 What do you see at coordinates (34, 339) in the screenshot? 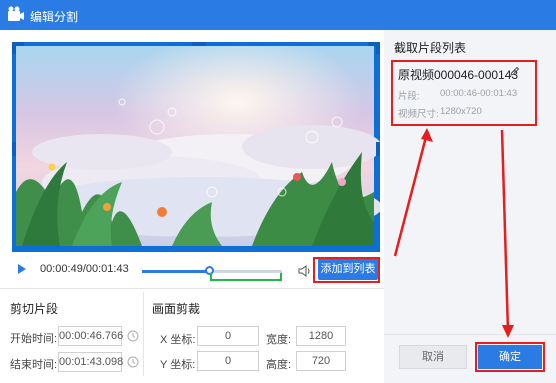
I see `start-time-label: 开始时间:` at bounding box center [34, 339].